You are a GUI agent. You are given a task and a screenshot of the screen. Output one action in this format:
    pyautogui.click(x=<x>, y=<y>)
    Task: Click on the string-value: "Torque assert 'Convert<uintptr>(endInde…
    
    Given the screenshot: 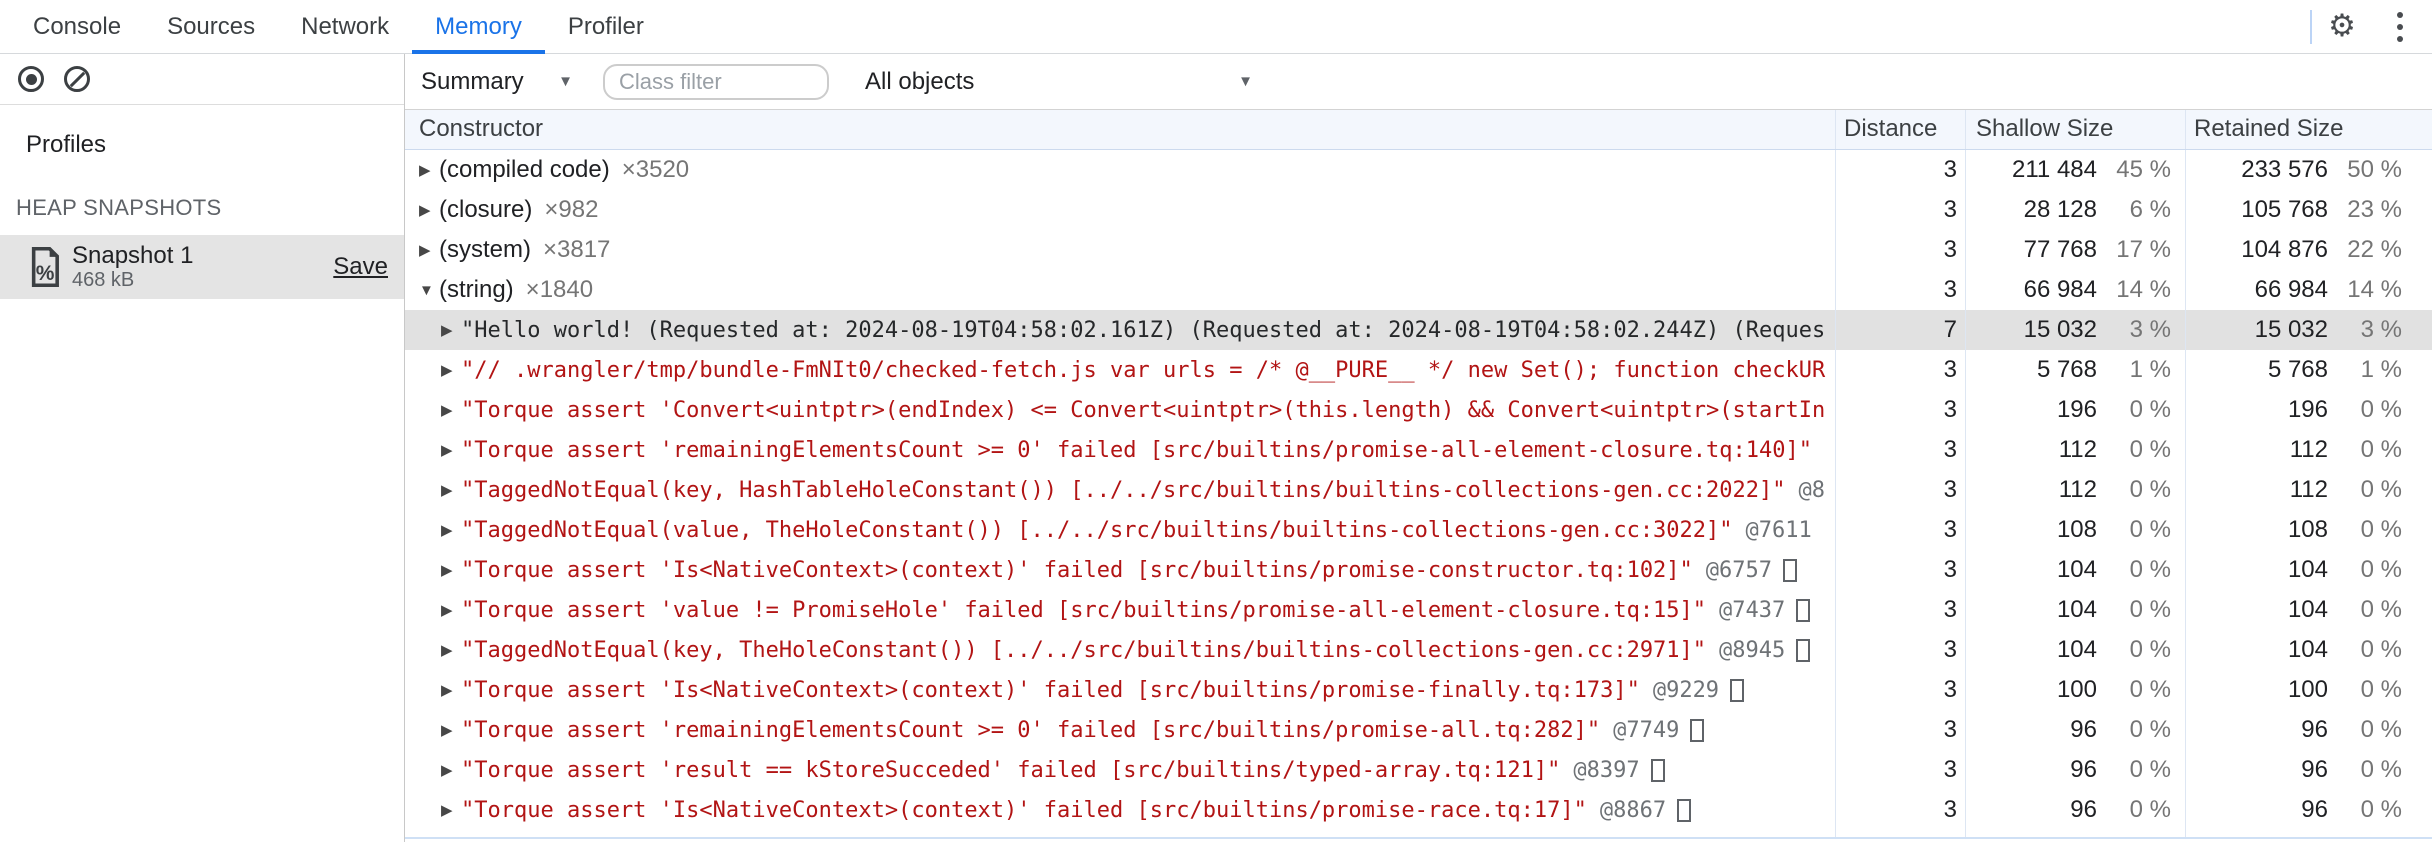 What is the action you would take?
    pyautogui.click(x=1143, y=410)
    